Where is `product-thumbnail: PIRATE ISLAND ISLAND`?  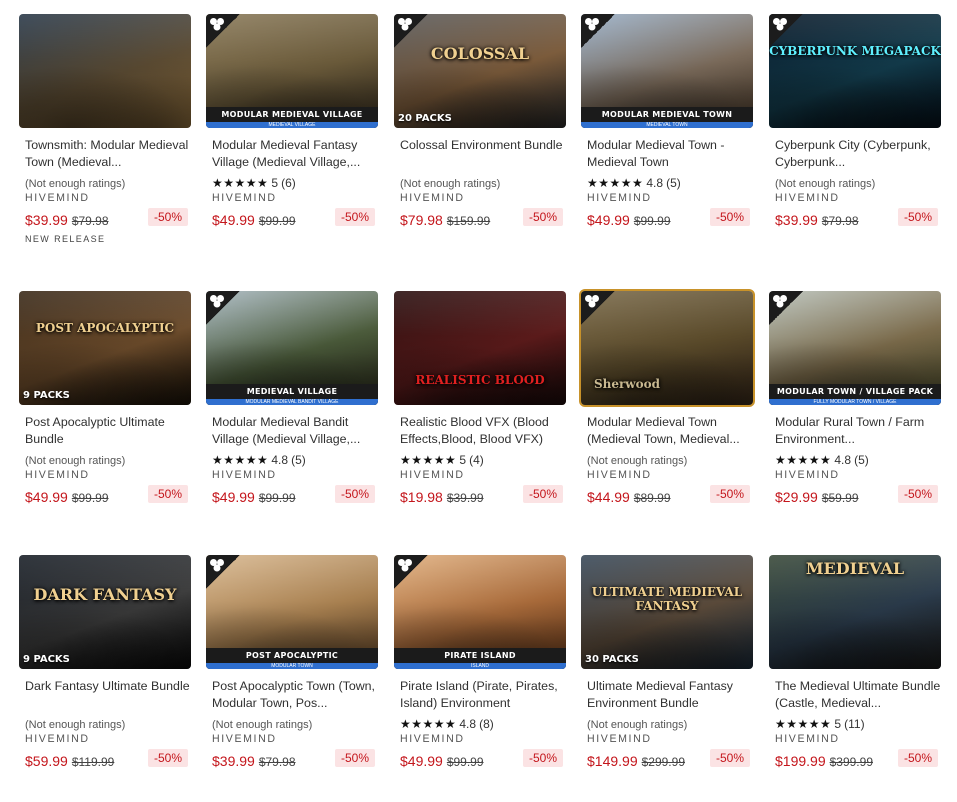 product-thumbnail: PIRATE ISLAND ISLAND is located at coordinates (480, 612).